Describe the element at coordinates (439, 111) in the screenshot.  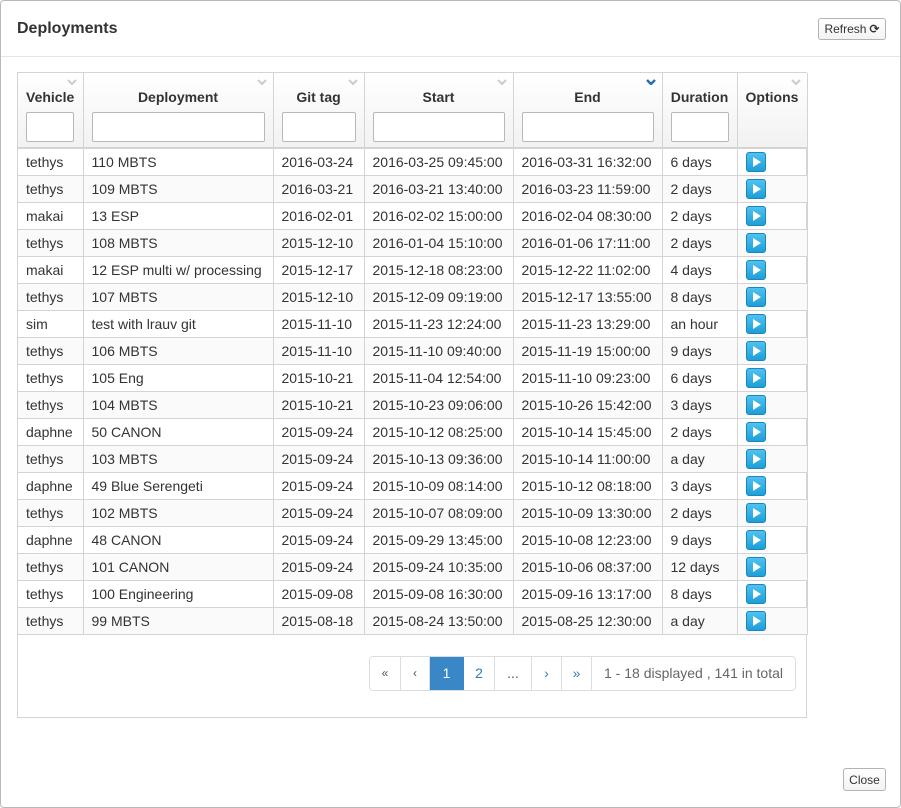
I see `column-header-start: Start` at that location.